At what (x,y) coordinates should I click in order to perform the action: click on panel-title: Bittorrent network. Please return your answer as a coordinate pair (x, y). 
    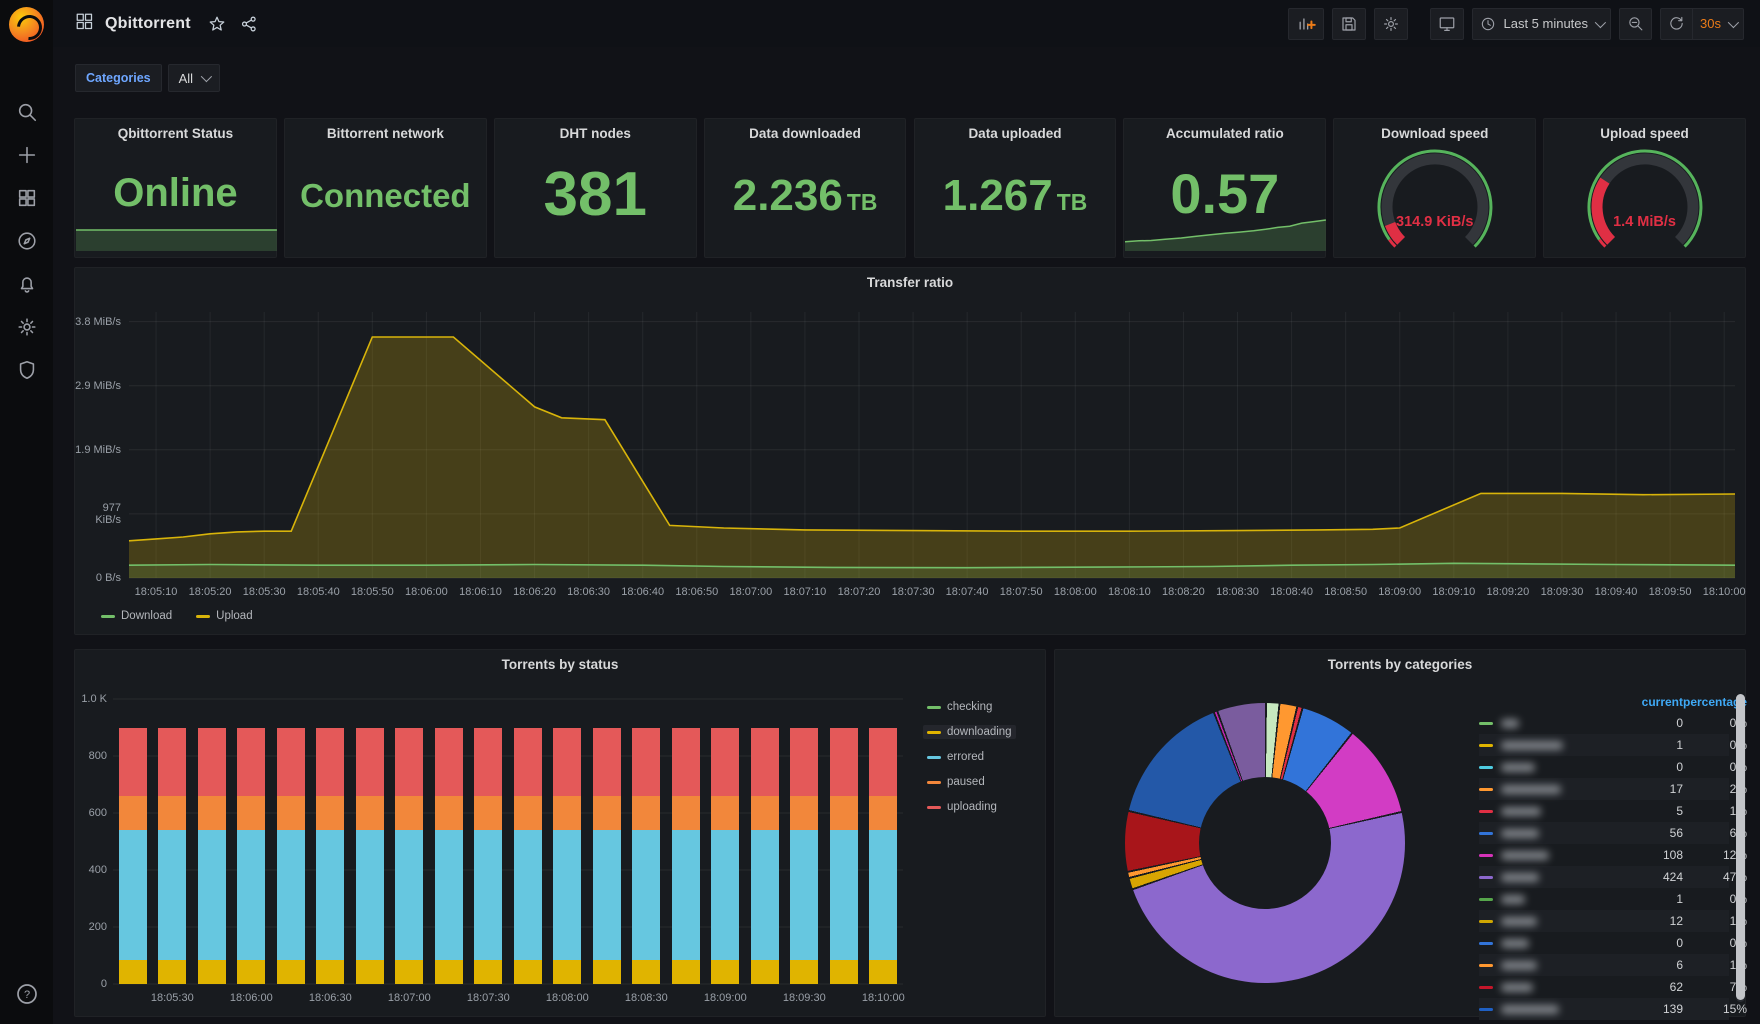
    Looking at the image, I should click on (385, 133).